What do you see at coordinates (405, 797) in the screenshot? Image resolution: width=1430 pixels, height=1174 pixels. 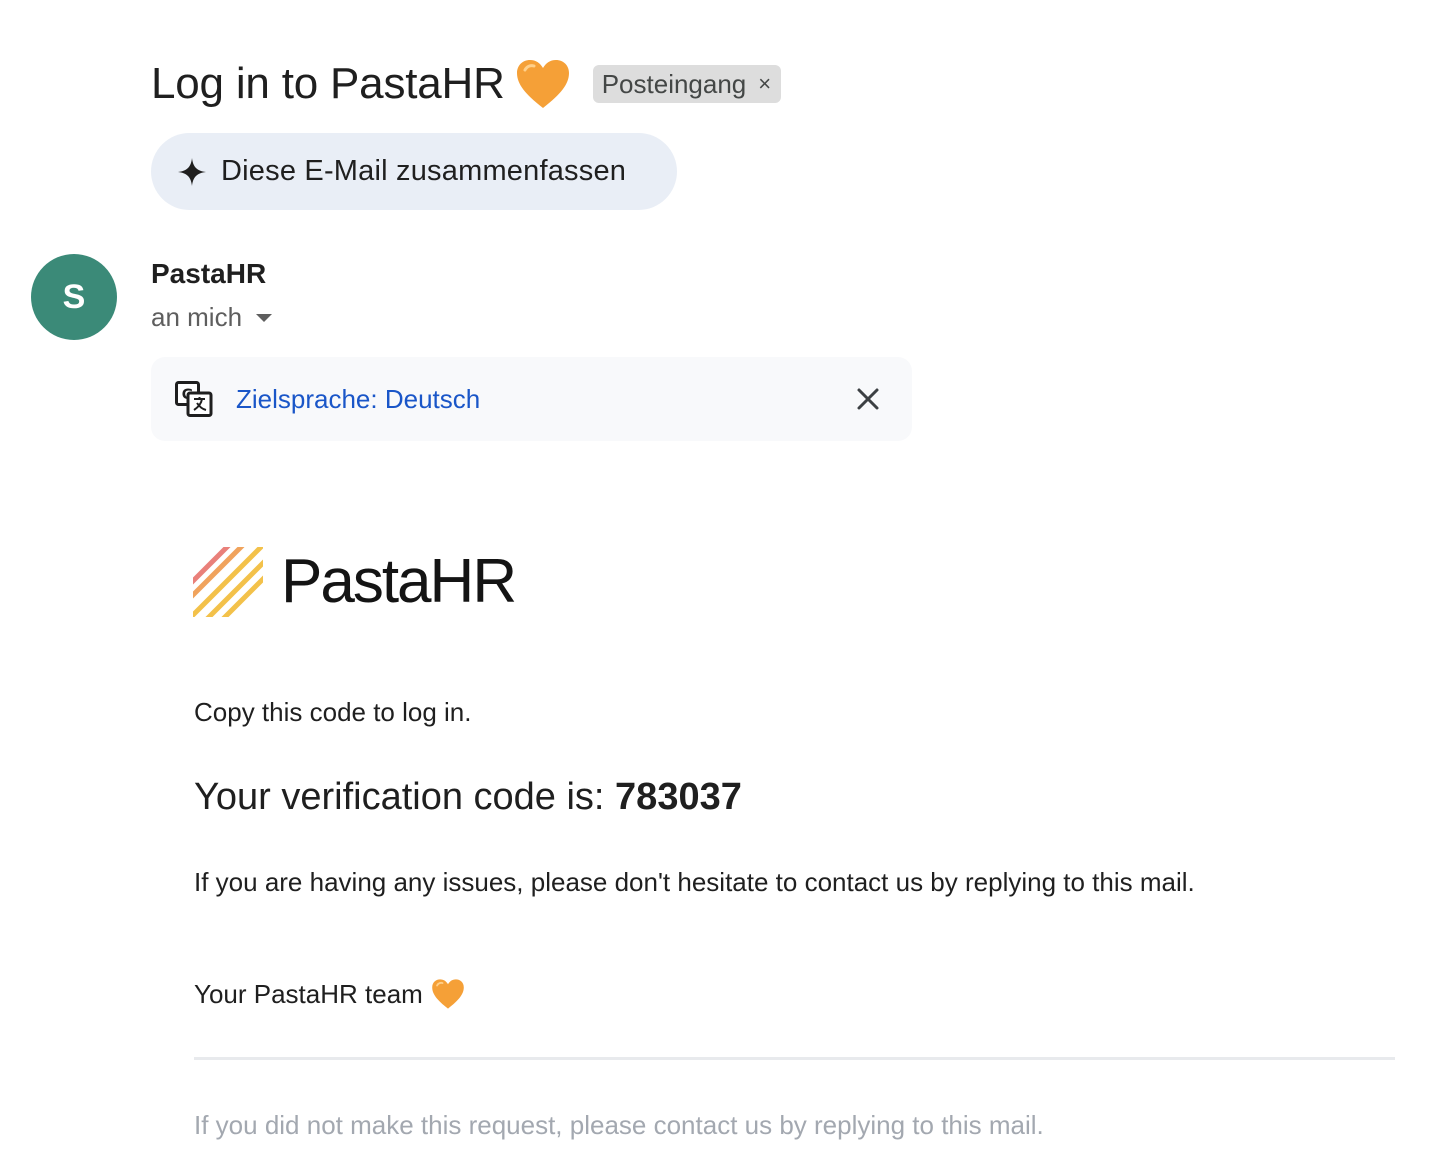 I see `verification-prefix: Your verification code is:` at bounding box center [405, 797].